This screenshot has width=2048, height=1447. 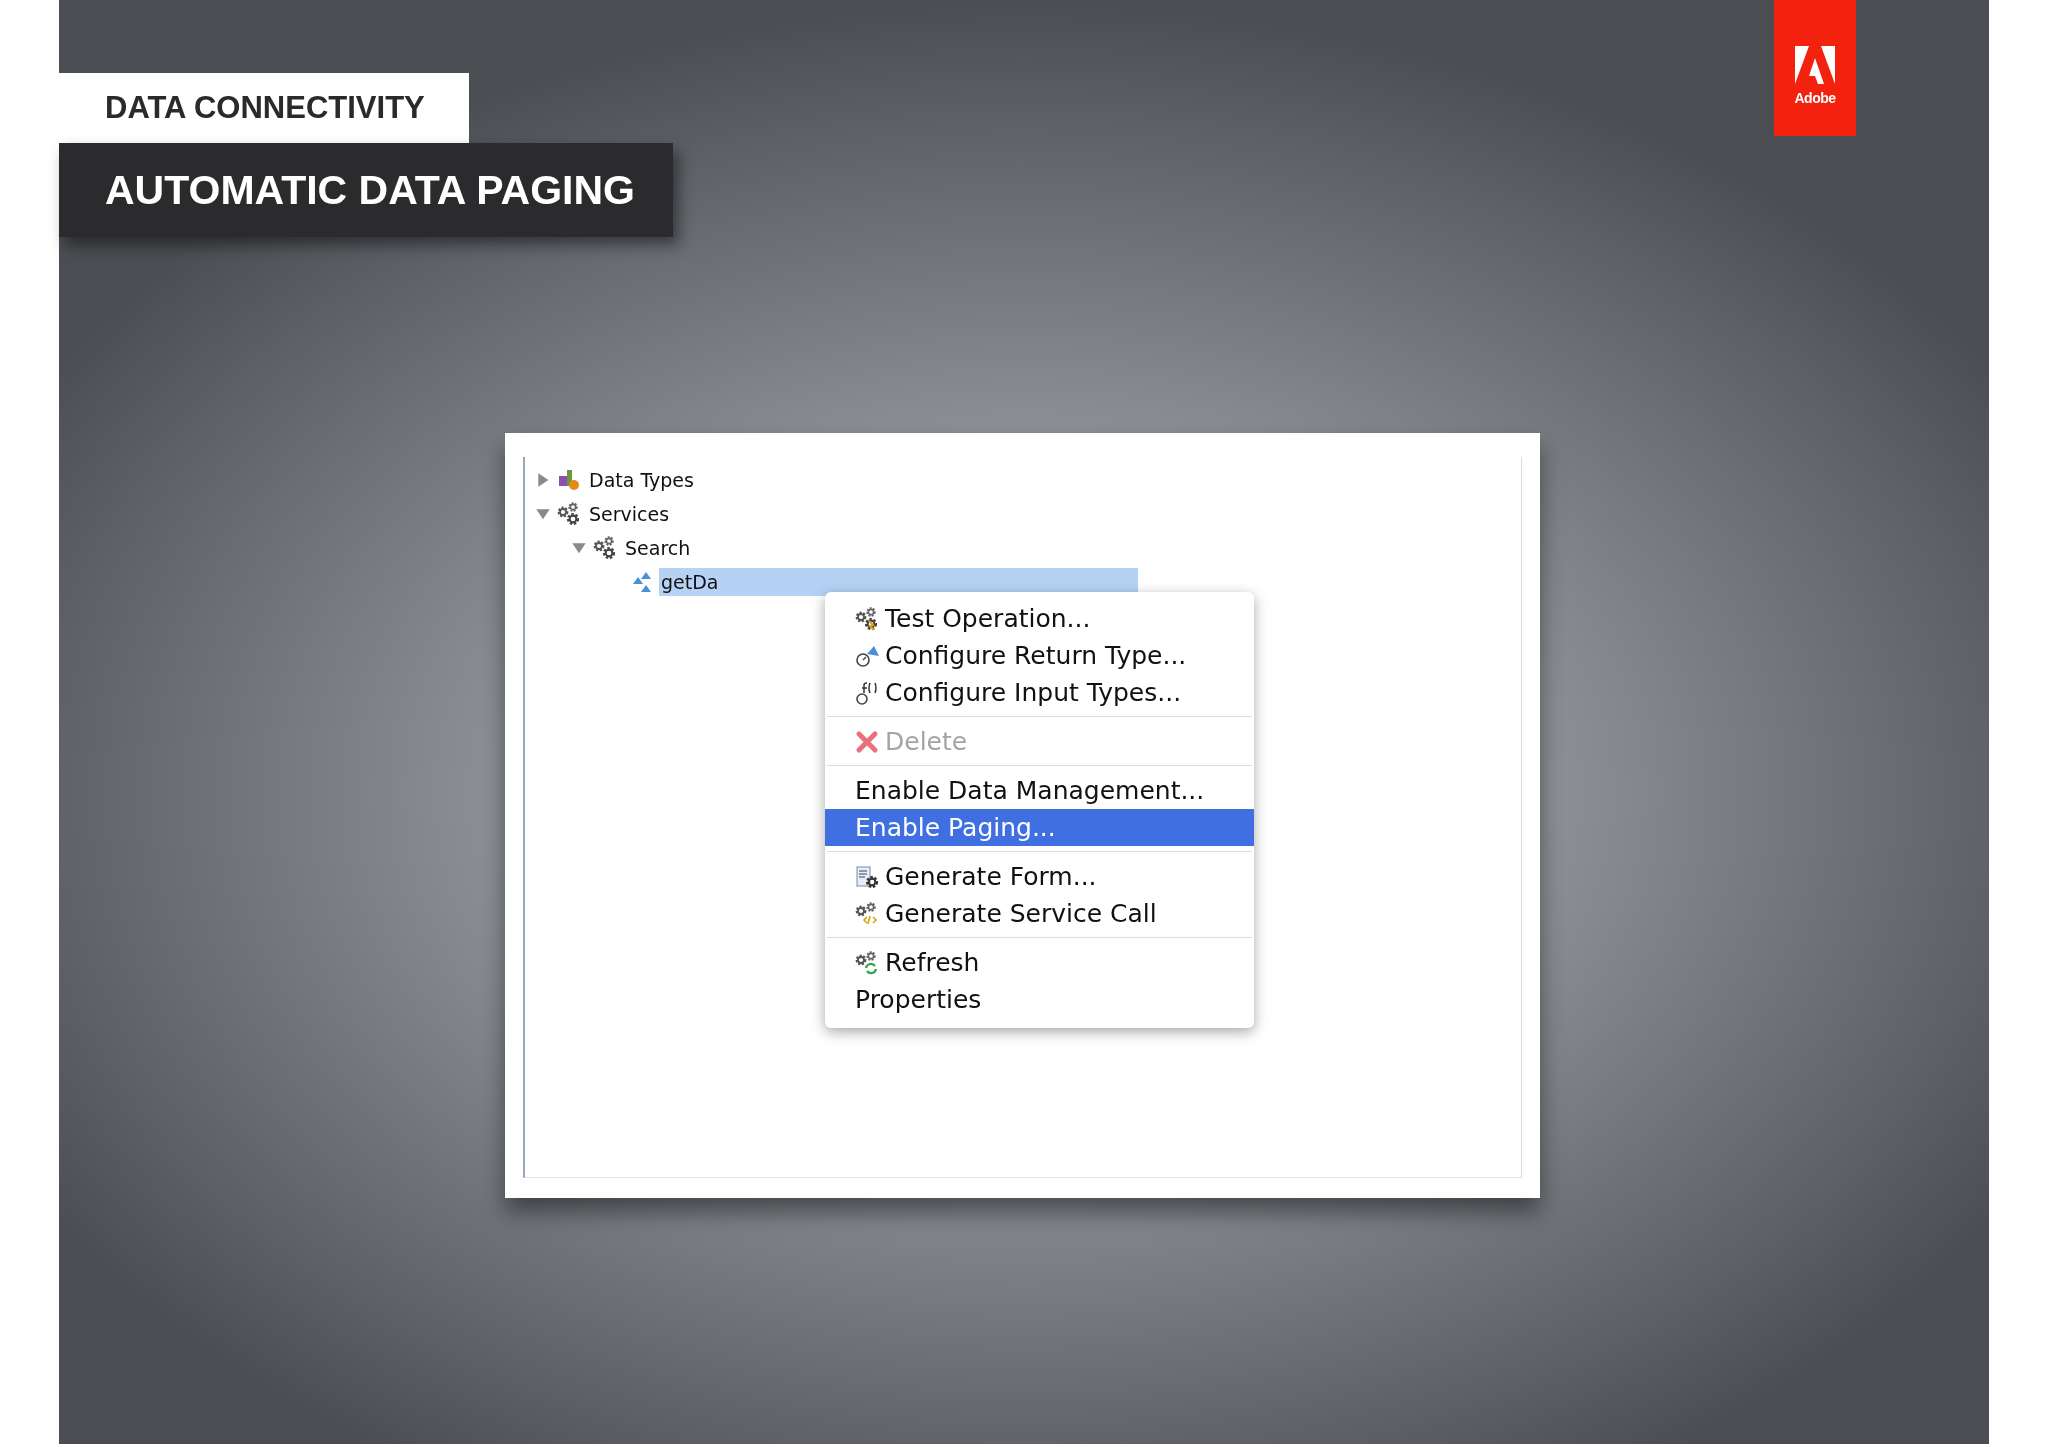 What do you see at coordinates (1815, 64) in the screenshot?
I see `logo-icon` at bounding box center [1815, 64].